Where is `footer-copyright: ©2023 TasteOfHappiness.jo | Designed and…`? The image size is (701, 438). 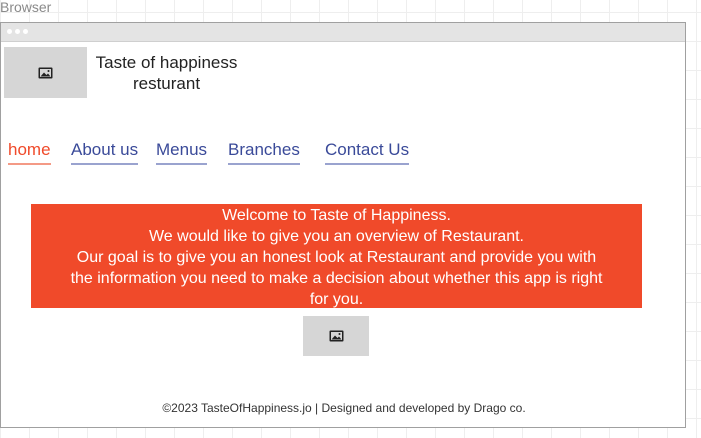 footer-copyright: ©2023 TasteOfHappiness.jo | Designed and… is located at coordinates (344, 408).